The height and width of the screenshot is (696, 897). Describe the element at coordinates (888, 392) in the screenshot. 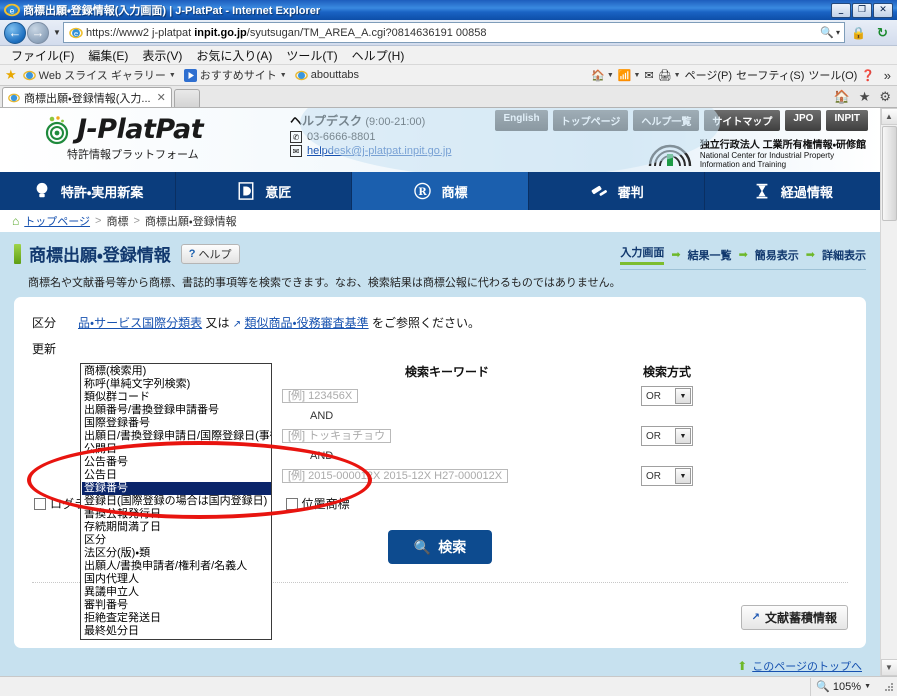

I see `page-scrollbar-vertical: ▲ ▼` at that location.